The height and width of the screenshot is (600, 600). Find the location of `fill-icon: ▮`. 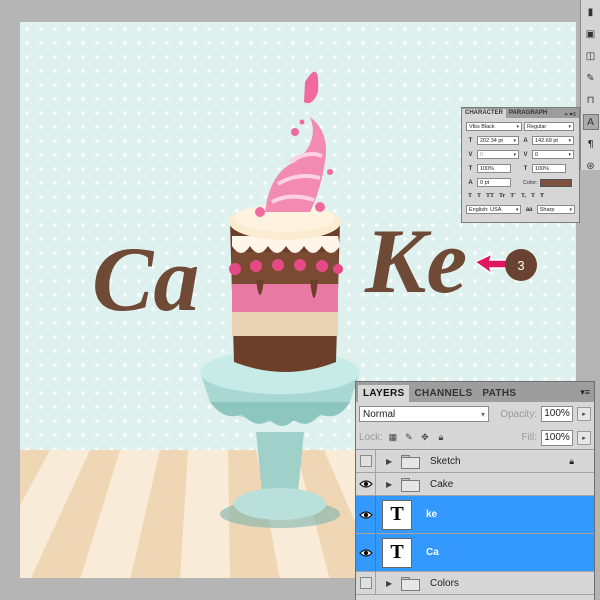

fill-icon: ▮ is located at coordinates (591, 12).